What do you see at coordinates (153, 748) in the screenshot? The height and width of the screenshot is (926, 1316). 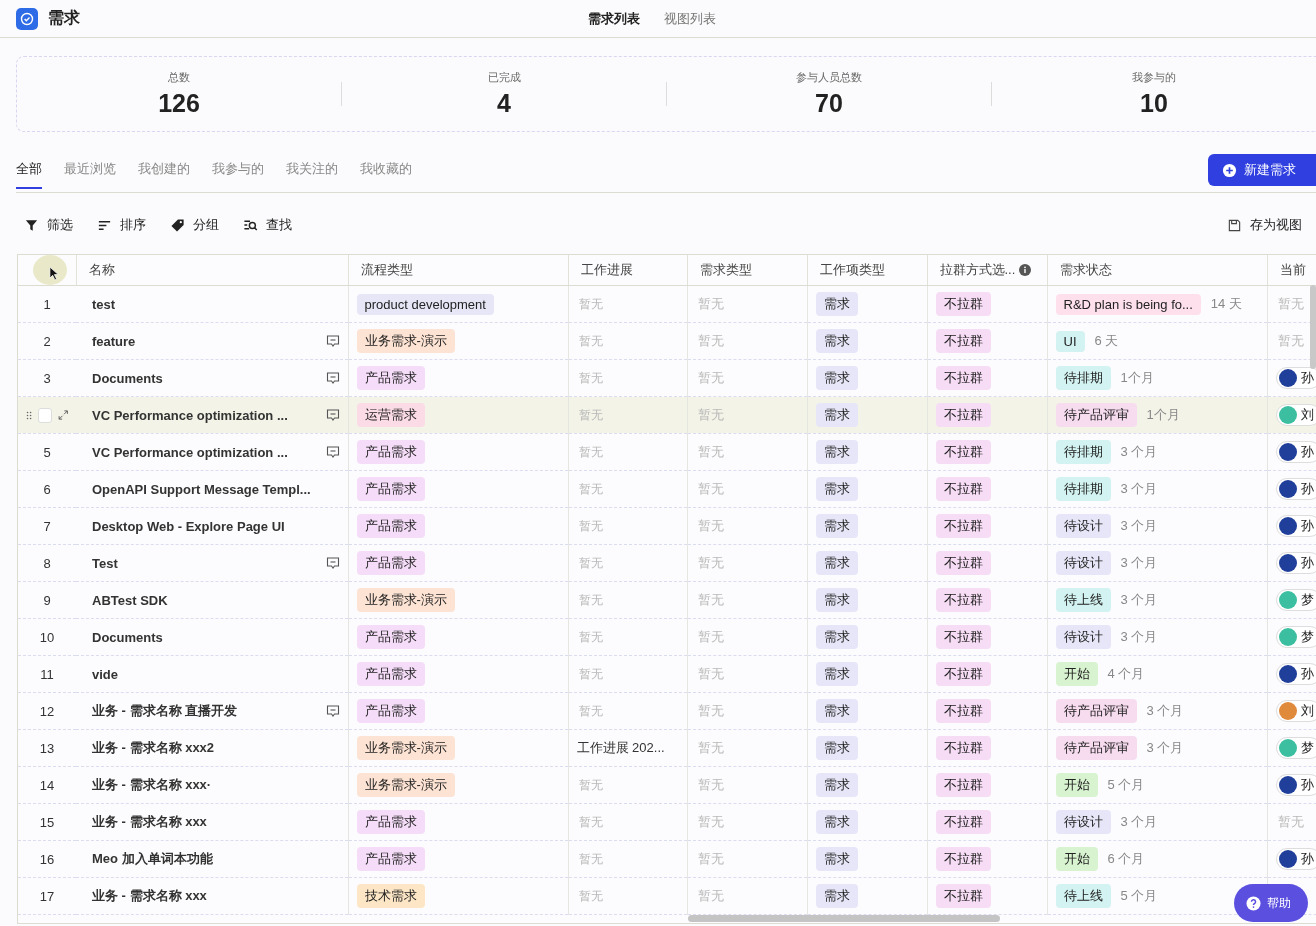 I see `requirement-name: 业务 - 需求名称 xxx2` at bounding box center [153, 748].